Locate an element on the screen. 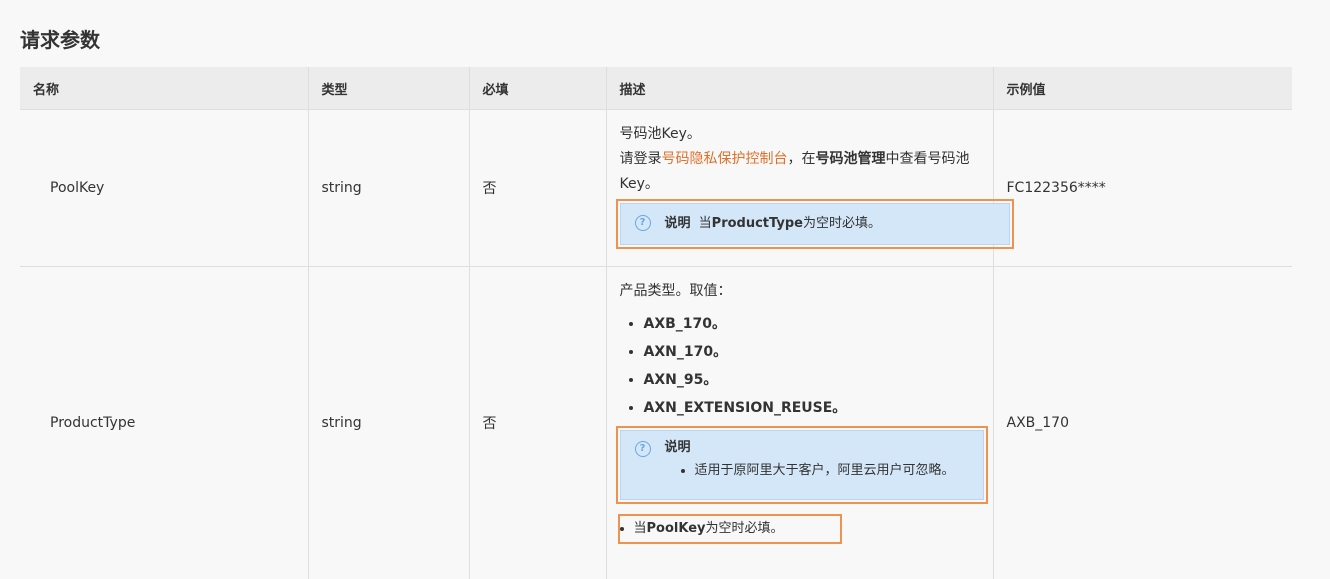  list-item: AXB_170。 is located at coordinates (812, 324).